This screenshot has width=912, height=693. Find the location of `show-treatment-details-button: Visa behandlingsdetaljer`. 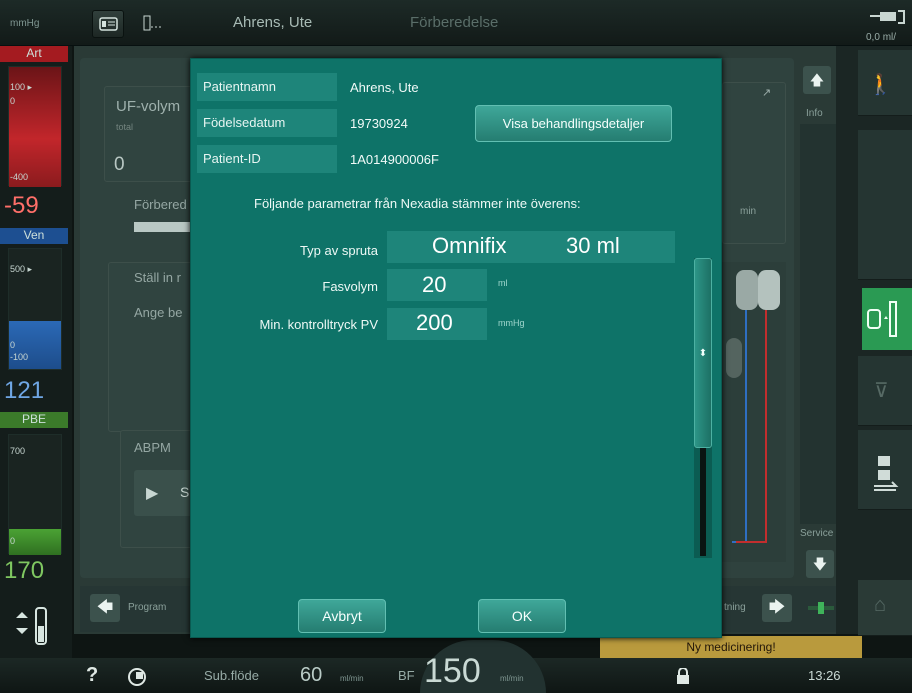

show-treatment-details-button: Visa behandlingsdetaljer is located at coordinates (573, 123).